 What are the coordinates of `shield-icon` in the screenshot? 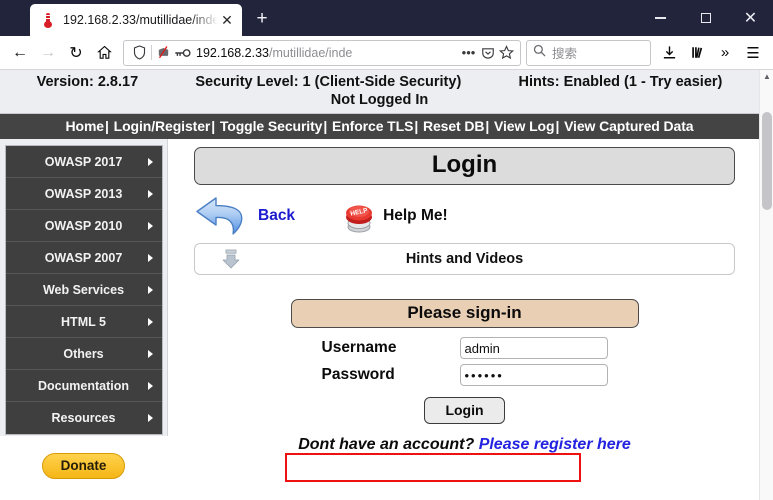 It's located at (139, 53).